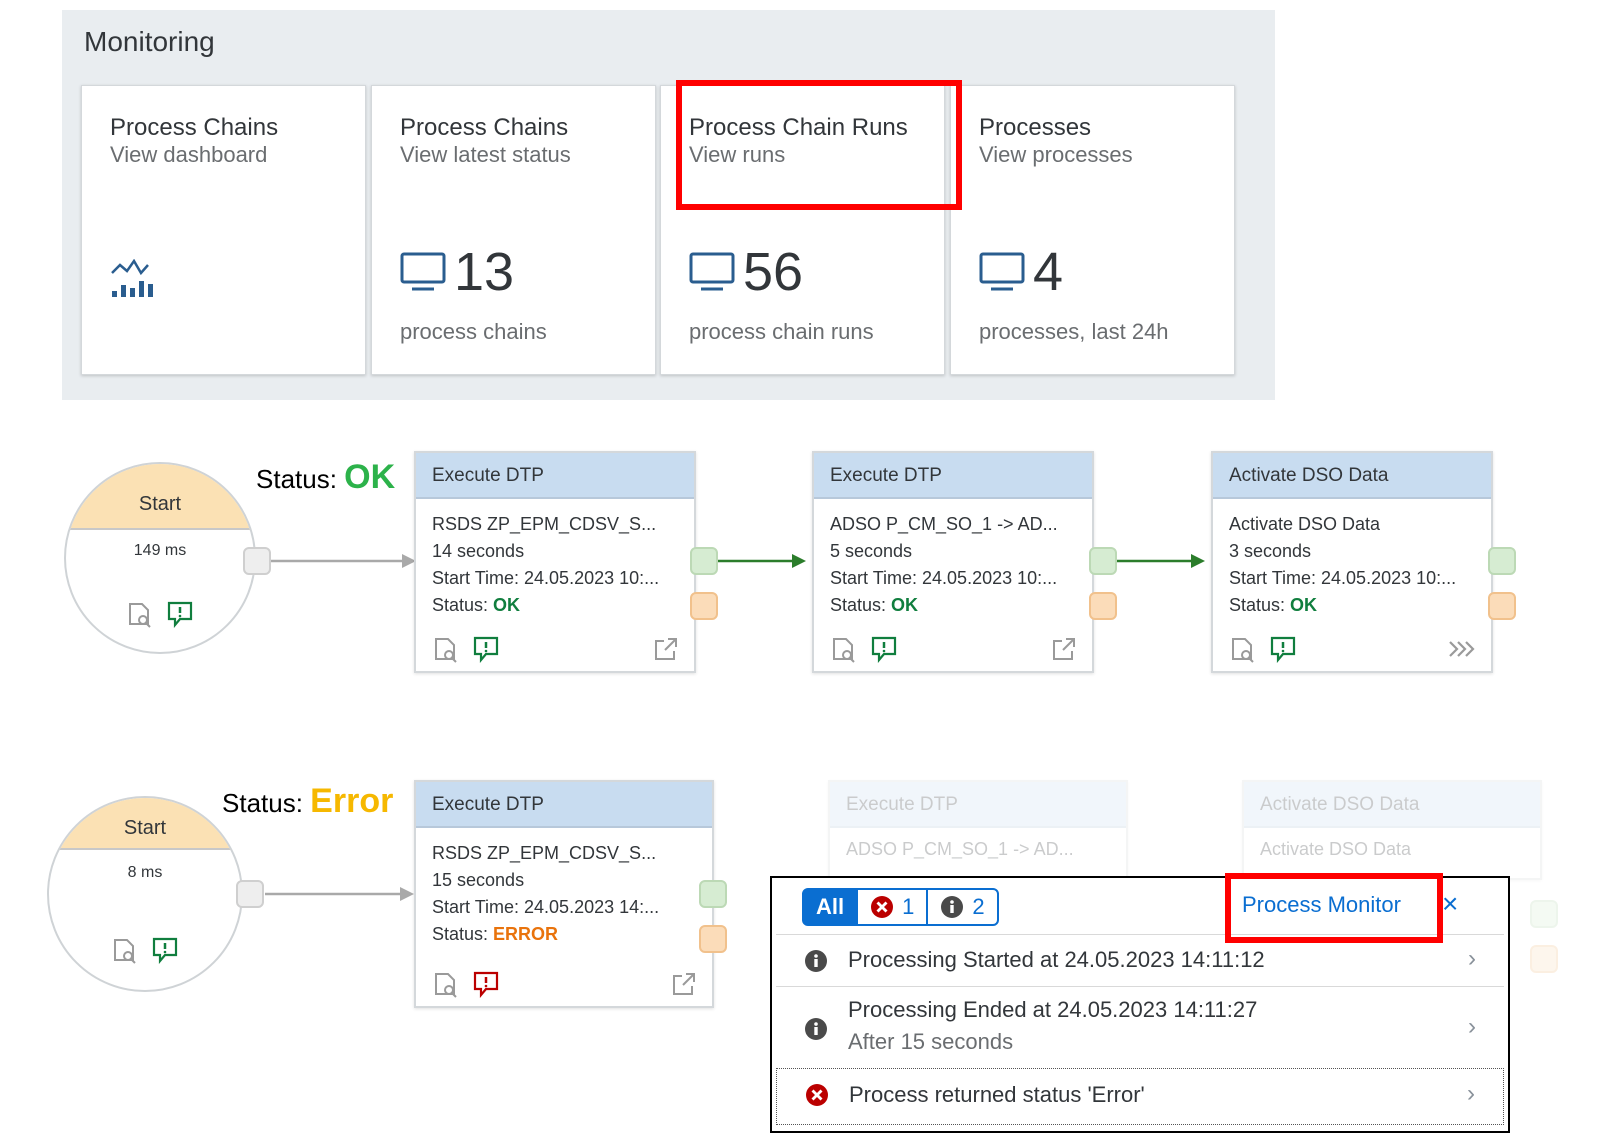  I want to click on filter-all-button: All, so click(830, 907).